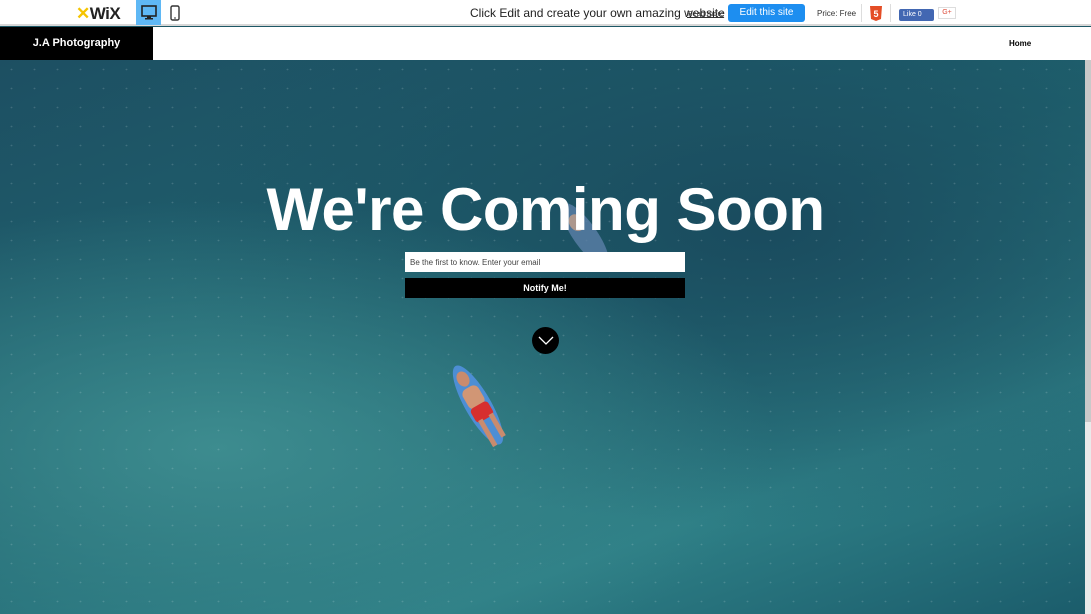  Describe the element at coordinates (1088, 224) in the screenshot. I see `scrollbar-thumb` at that location.